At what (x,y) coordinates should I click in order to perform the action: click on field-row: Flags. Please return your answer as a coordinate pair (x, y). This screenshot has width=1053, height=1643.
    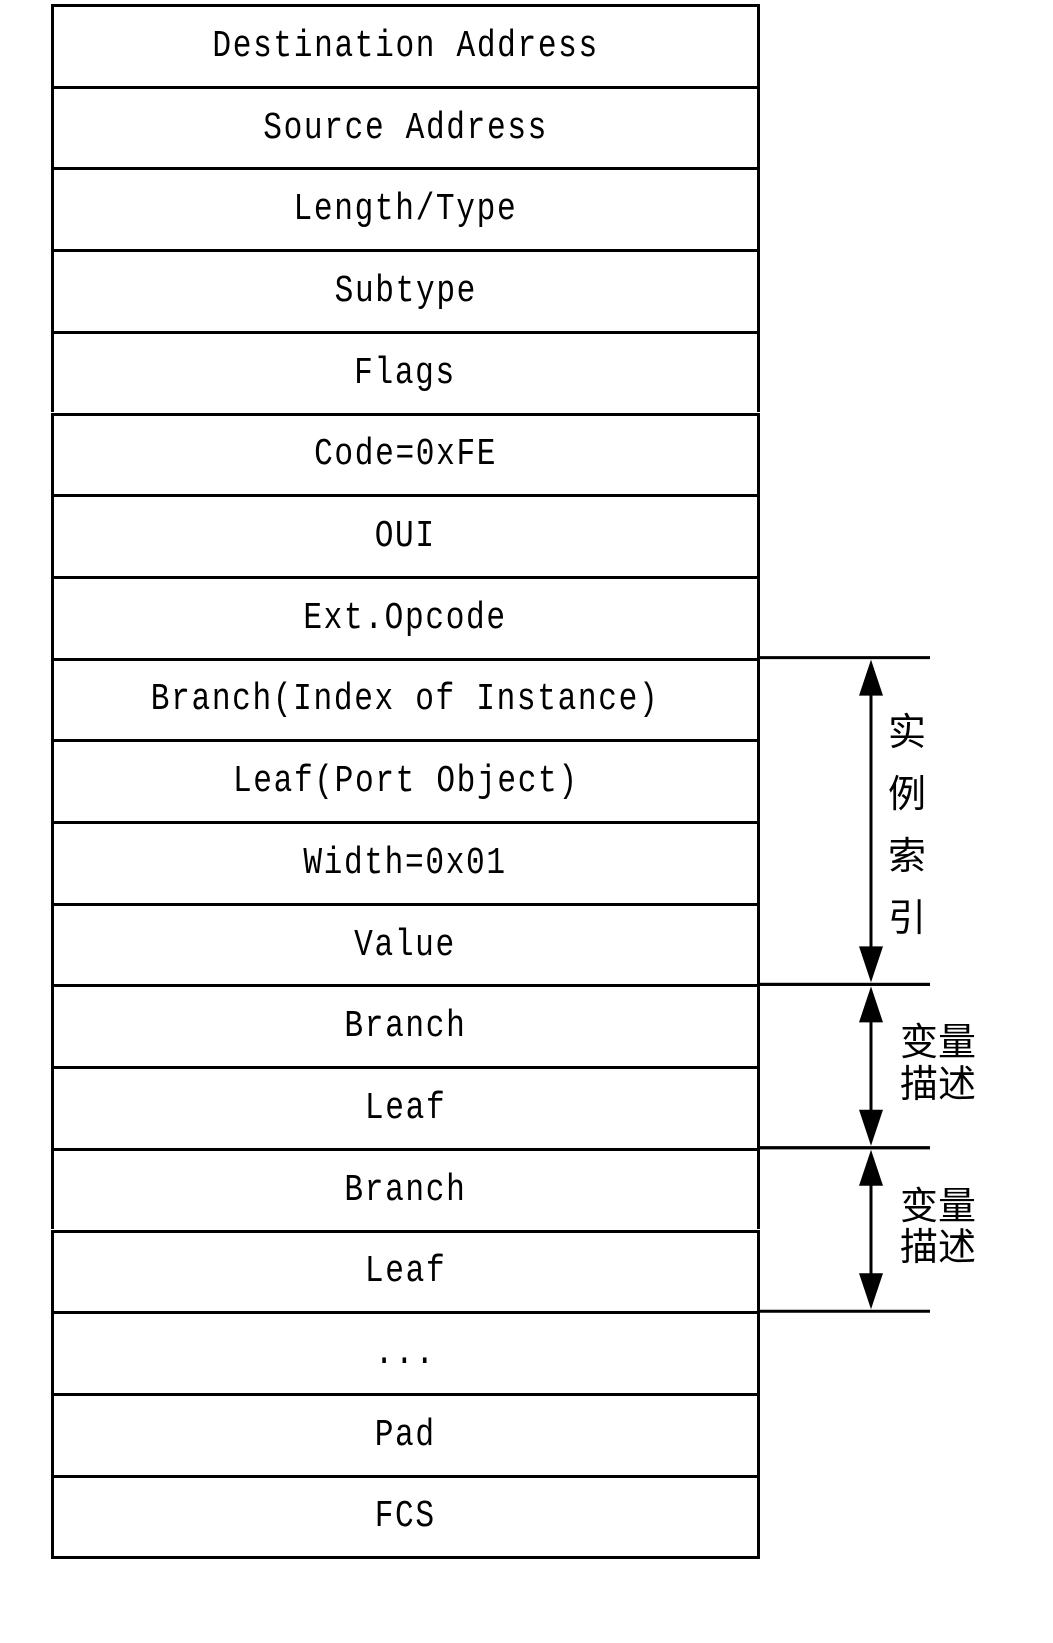
    Looking at the image, I should click on (405, 371).